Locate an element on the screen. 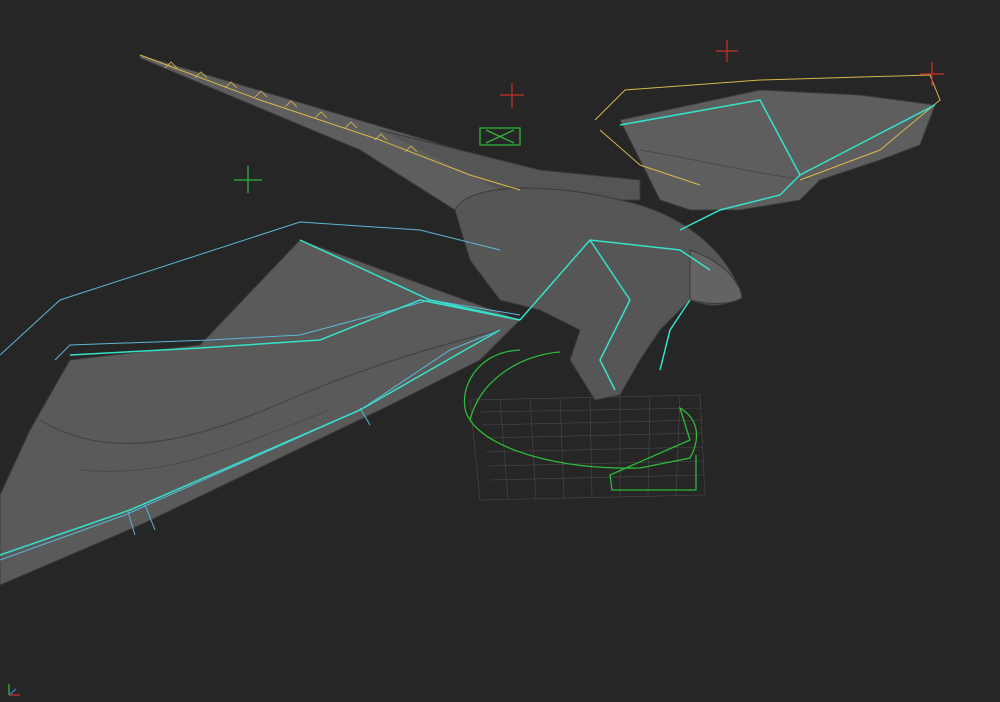 This screenshot has height=702, width=1000. x-shape-control-icon is located at coordinates (500, 136).